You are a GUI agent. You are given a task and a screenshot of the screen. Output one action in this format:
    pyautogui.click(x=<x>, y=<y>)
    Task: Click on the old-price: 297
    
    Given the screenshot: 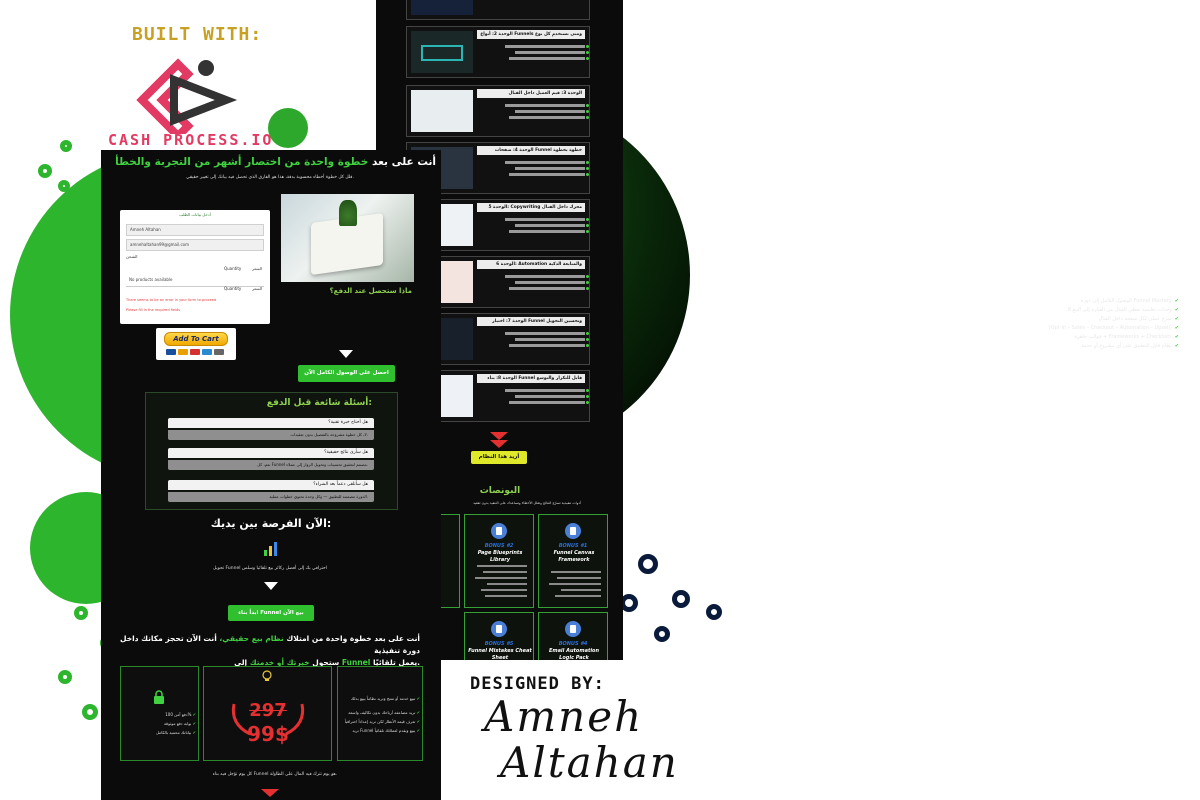 What is the action you would take?
    pyautogui.click(x=268, y=710)
    